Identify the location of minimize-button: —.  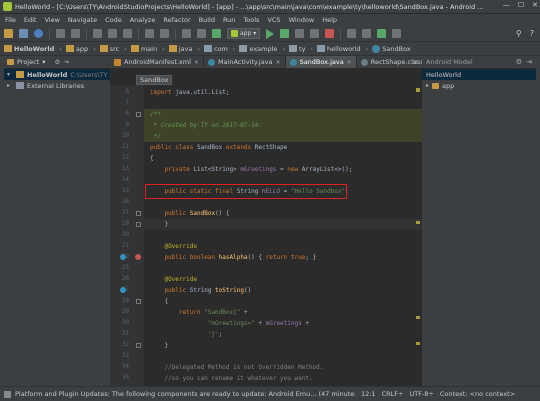
(506, 5).